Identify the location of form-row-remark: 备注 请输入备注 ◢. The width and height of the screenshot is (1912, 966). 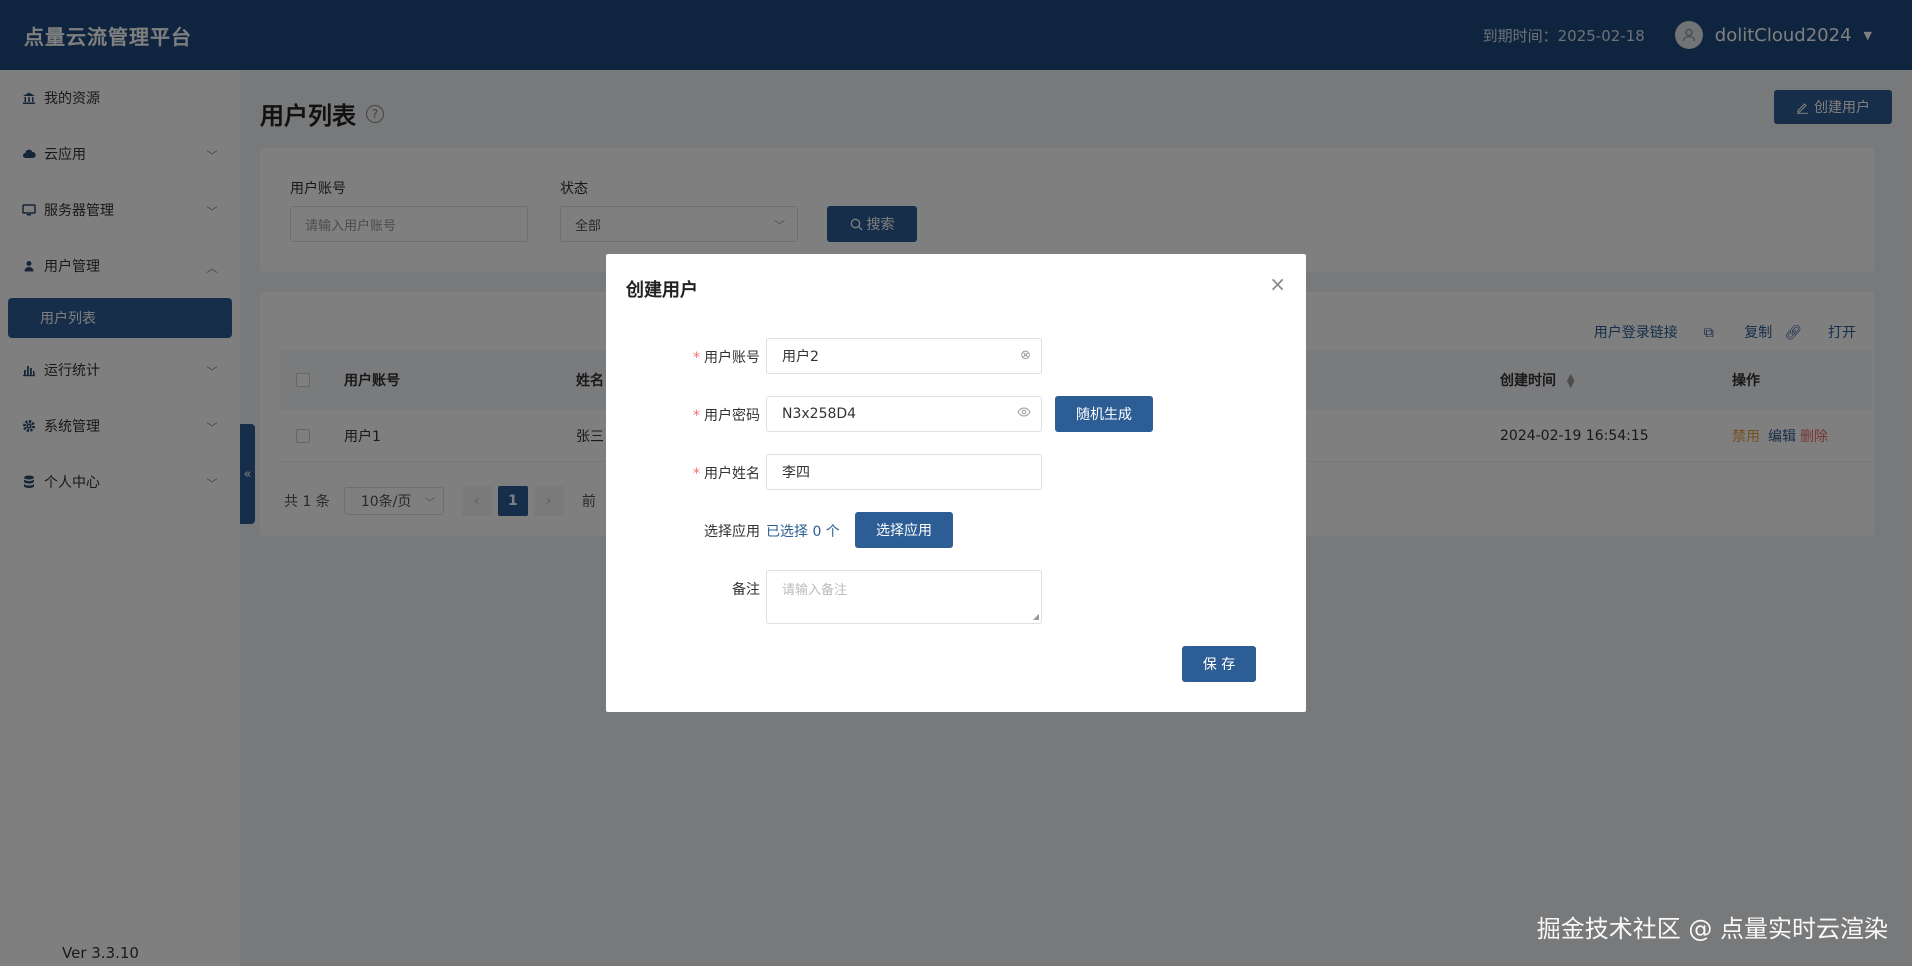
(956, 597).